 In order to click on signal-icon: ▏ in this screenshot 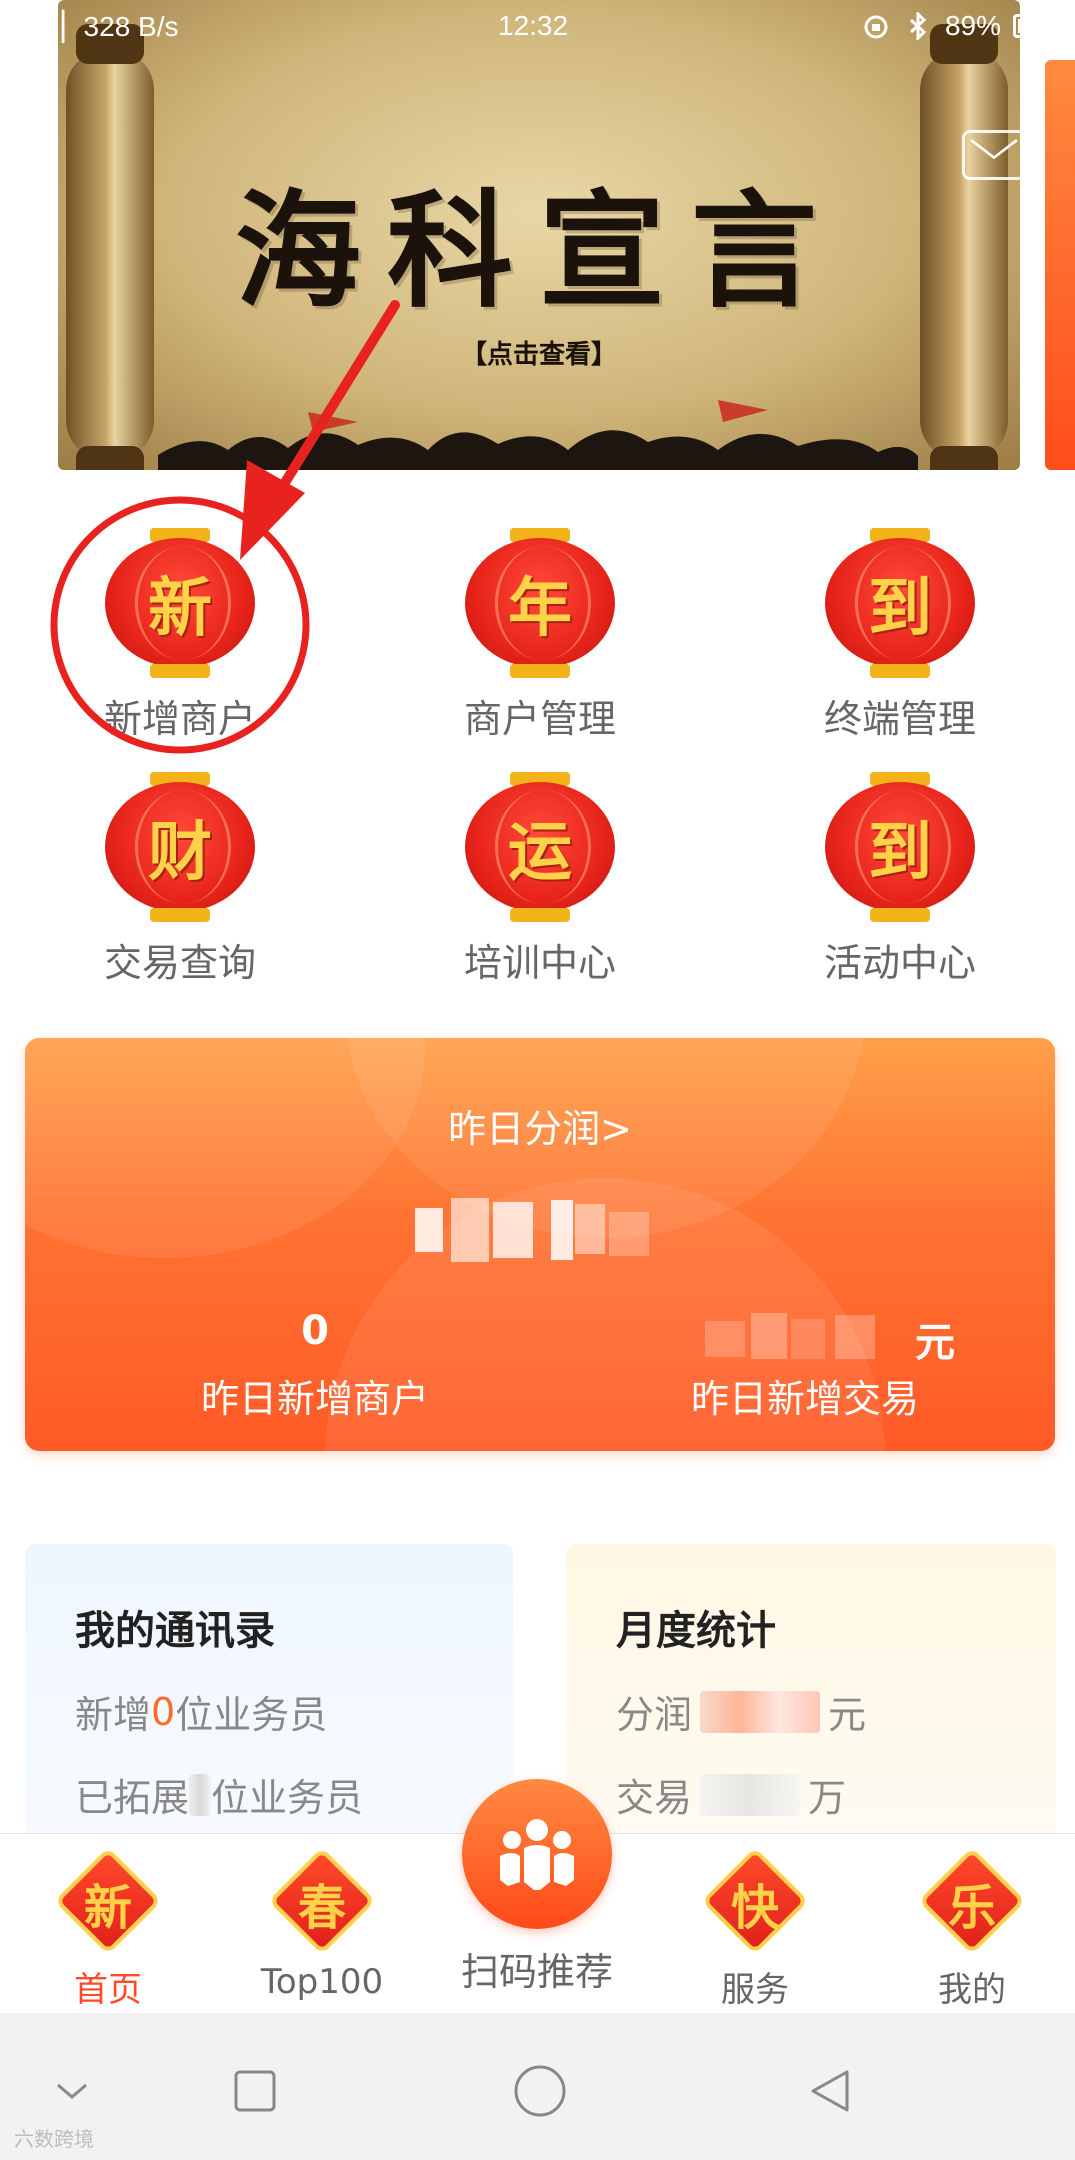, I will do `click(73, 26)`.